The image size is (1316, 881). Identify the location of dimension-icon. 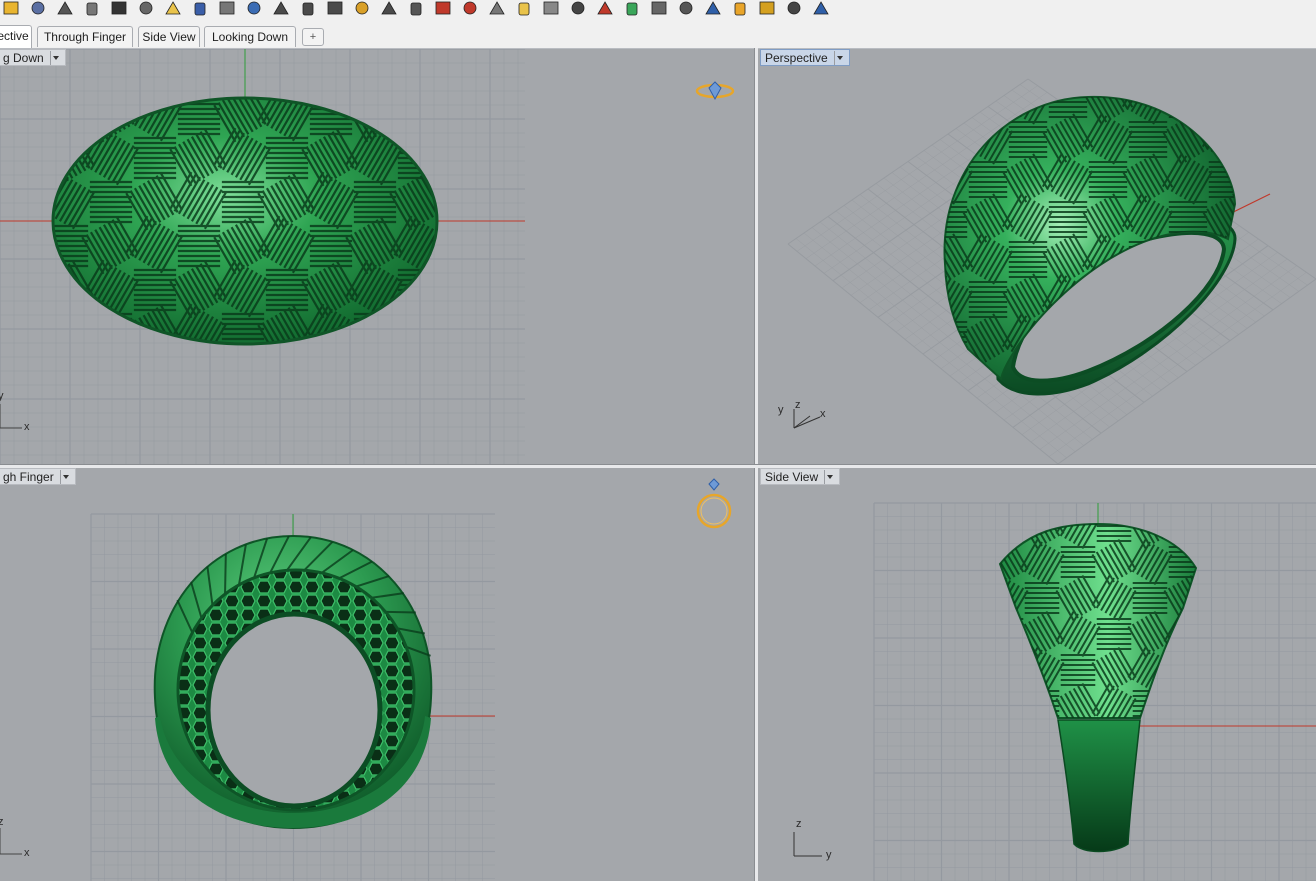
(794, 8).